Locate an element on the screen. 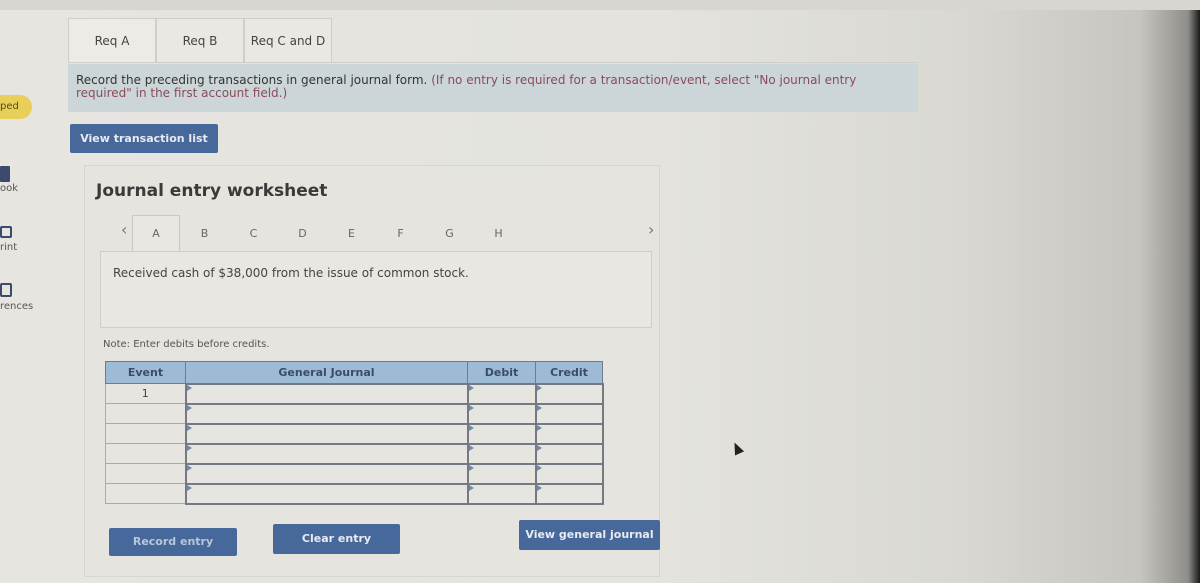  print-icon is located at coordinates (6, 232).